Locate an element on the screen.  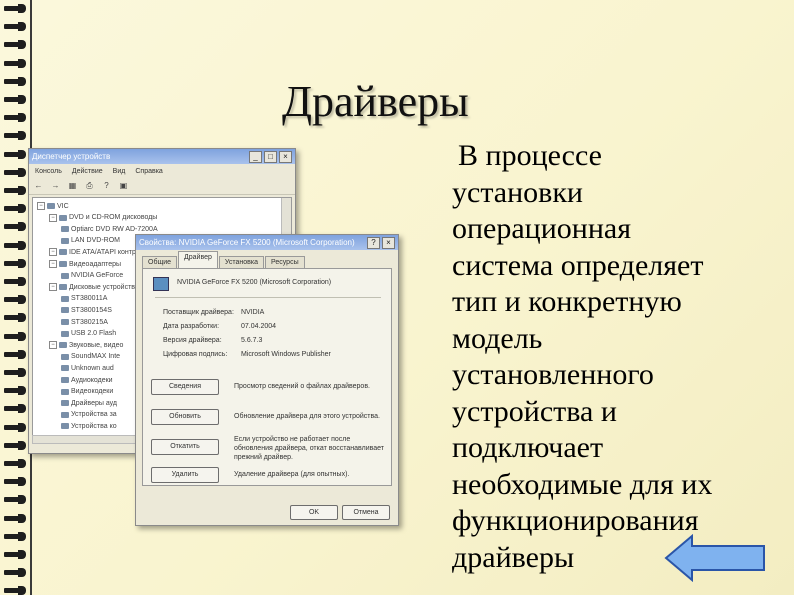
tree-item: Видеокодеки is located at coordinates (87, 392).